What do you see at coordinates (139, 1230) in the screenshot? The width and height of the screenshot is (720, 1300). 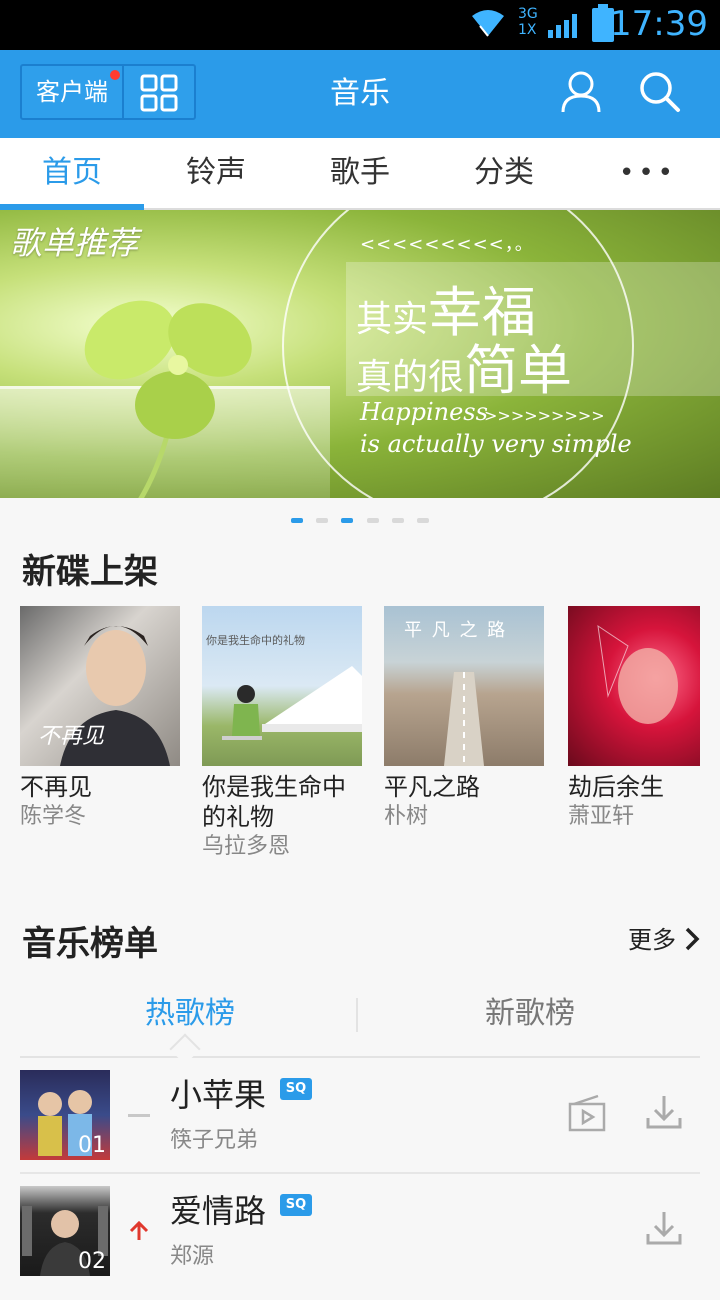 I see `trend-up-icon` at bounding box center [139, 1230].